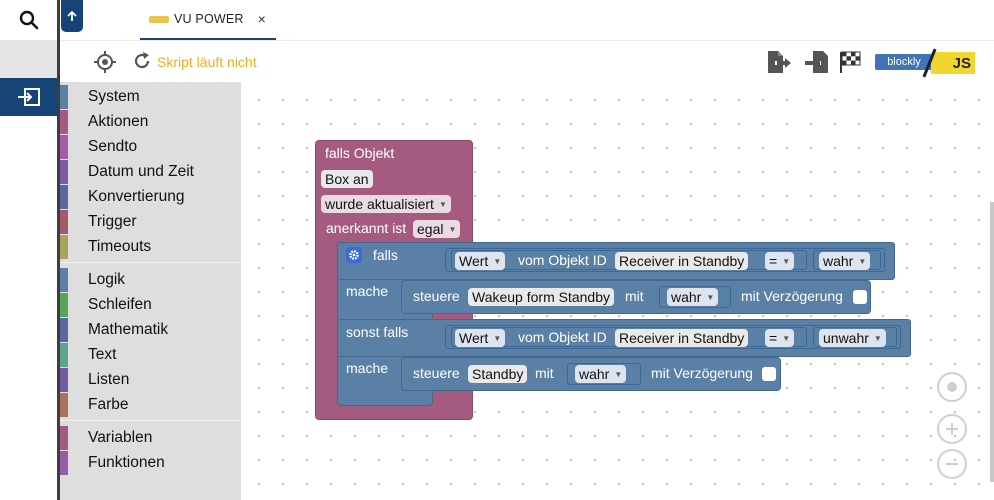 This screenshot has height=500, width=994. I want to click on category-text: Text, so click(150, 355).